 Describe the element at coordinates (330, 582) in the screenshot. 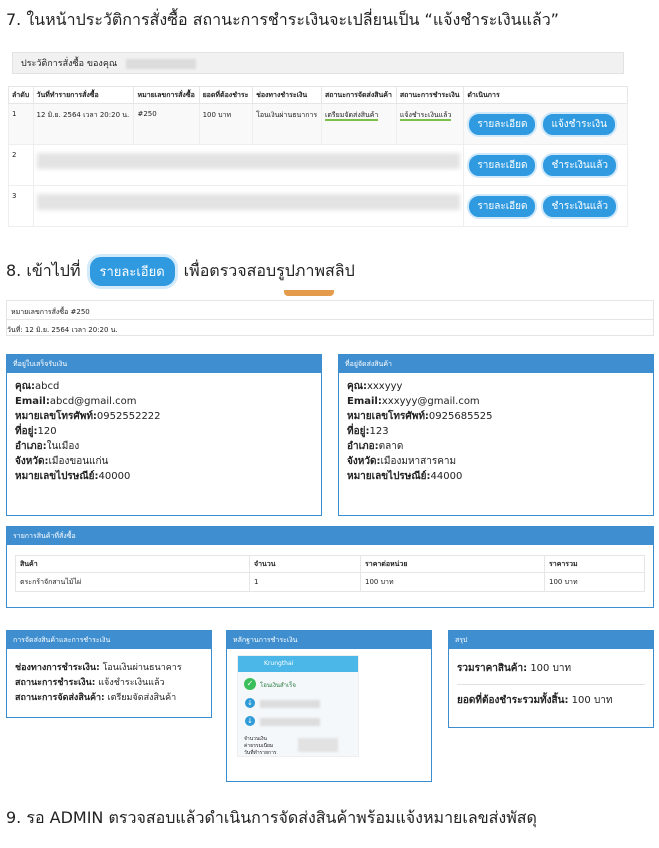

I see `table-row: ตระกร้าจักสานไม้ไผ่ 1 100 บาท 100 บาท` at that location.